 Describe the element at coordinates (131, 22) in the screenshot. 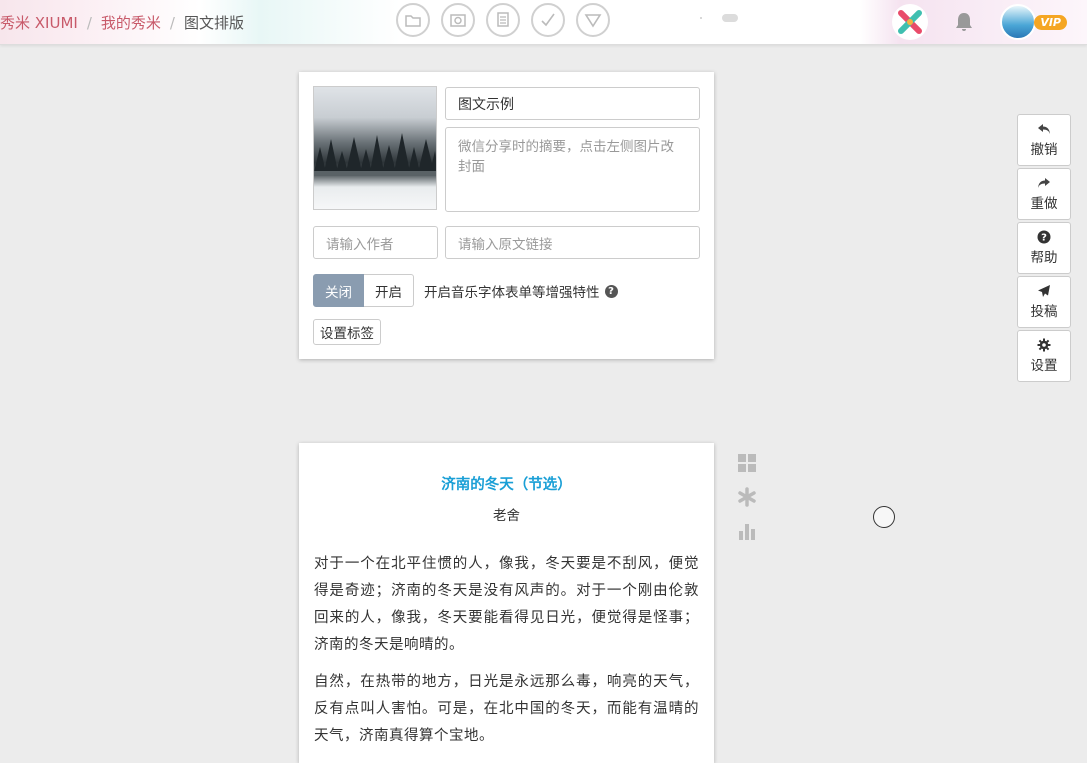

I see `breadcrumb-mine-link: 我的秀米` at that location.